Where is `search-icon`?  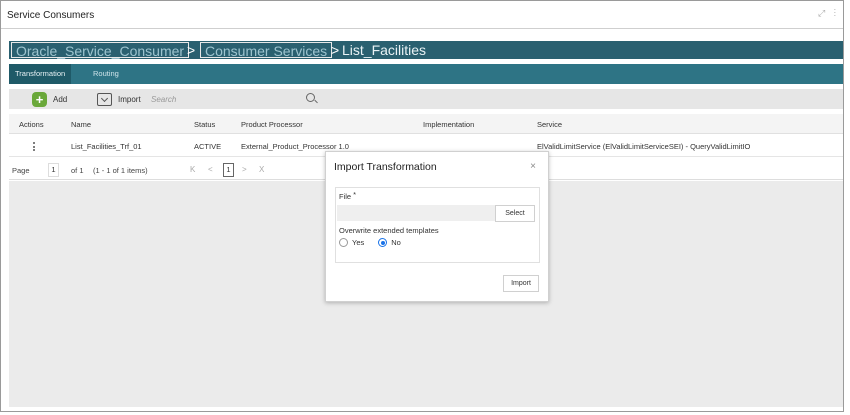
search-icon is located at coordinates (310, 97).